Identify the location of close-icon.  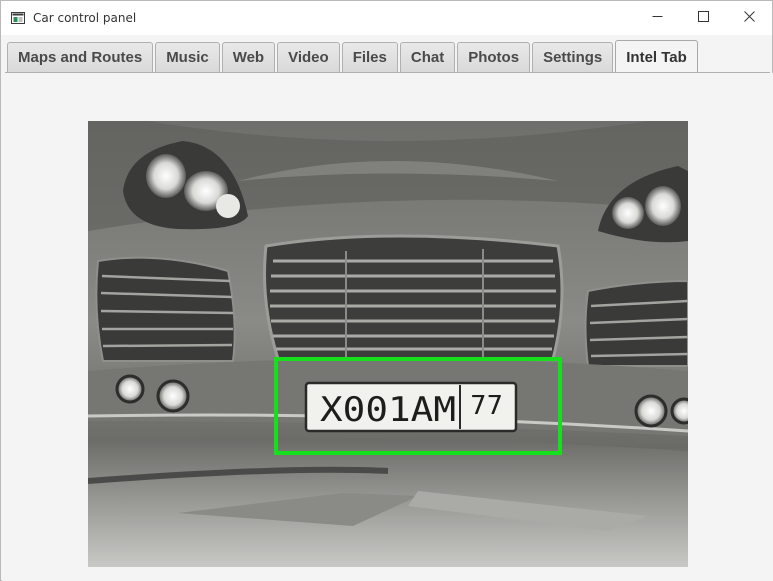
(749, 18).